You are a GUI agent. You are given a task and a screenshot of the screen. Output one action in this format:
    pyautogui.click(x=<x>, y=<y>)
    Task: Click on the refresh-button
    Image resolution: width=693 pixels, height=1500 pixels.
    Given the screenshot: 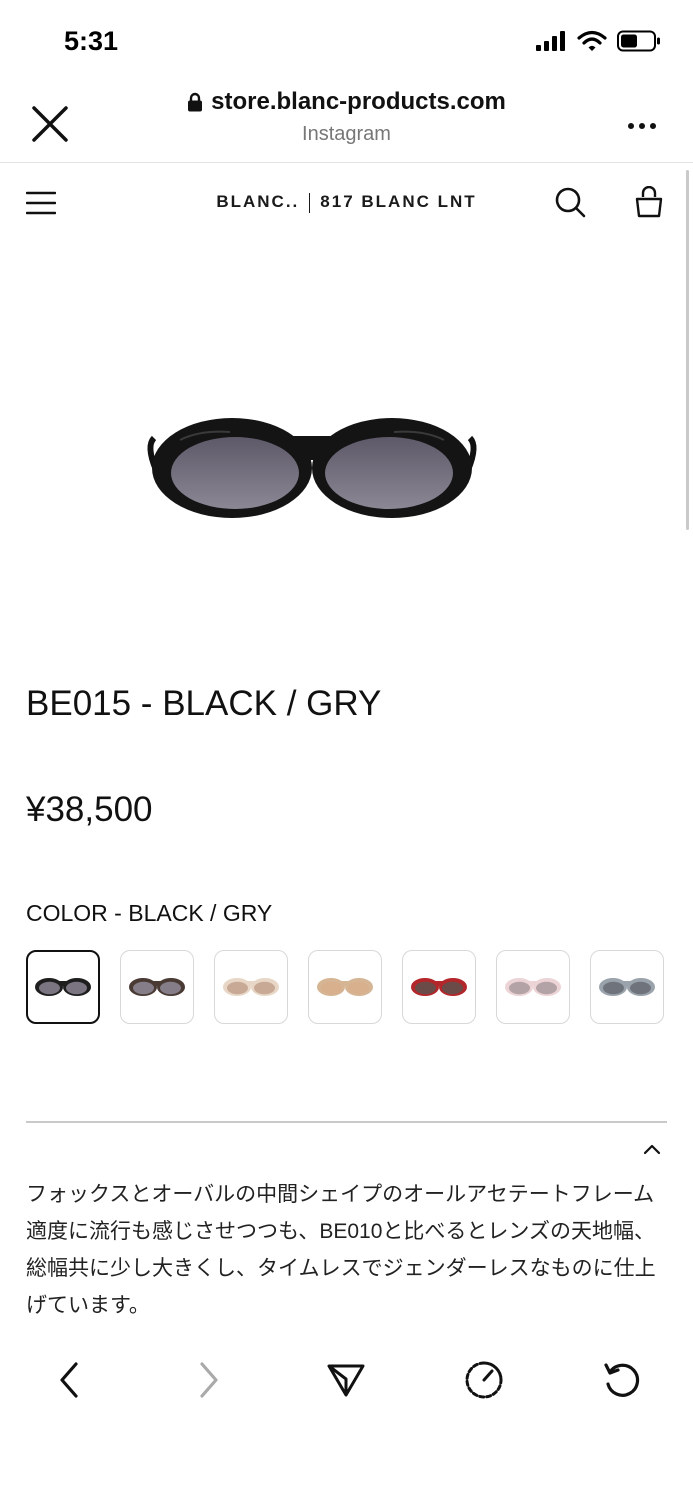 What is the action you would take?
    pyautogui.click(x=622, y=1380)
    